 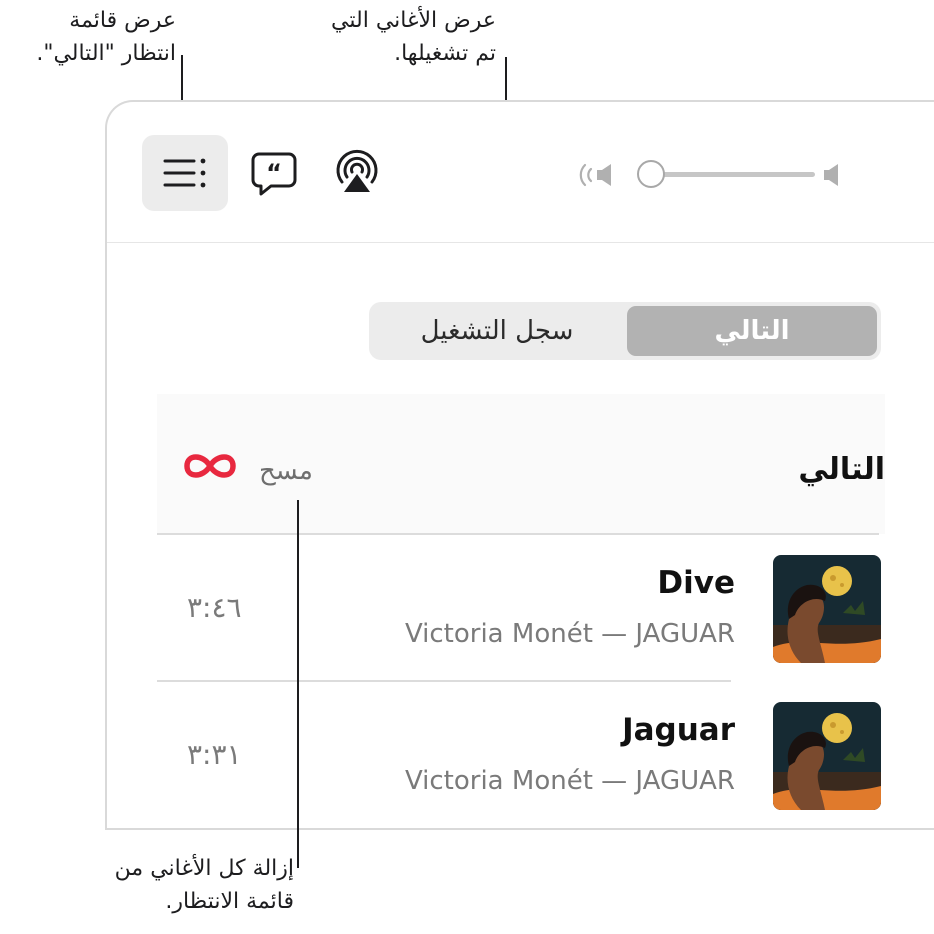 I want to click on volume-low-button, so click(x=599, y=175).